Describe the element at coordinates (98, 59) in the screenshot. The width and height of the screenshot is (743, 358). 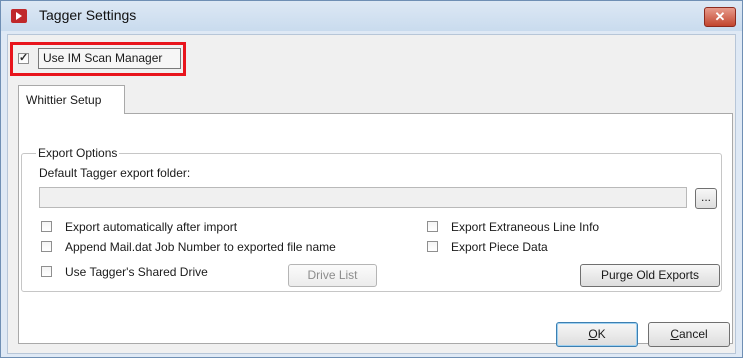
I see `highlight-box` at that location.